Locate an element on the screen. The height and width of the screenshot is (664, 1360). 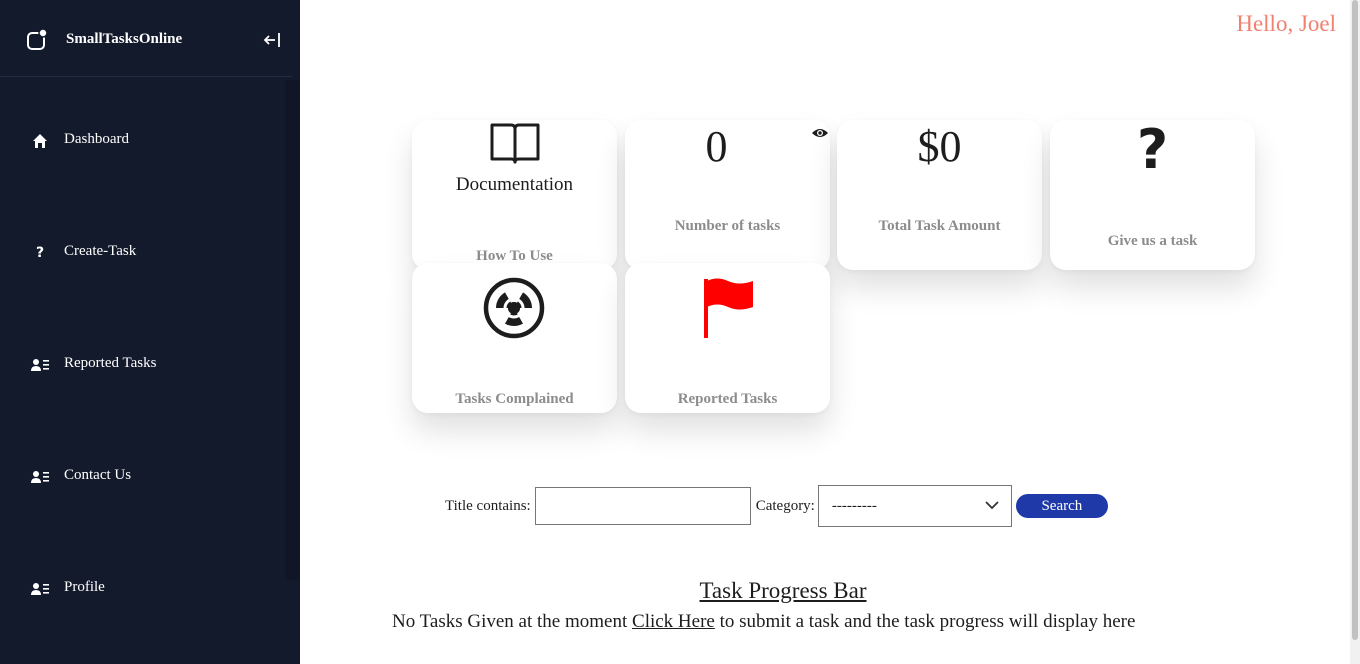
sidebar-item-label: Contact Us is located at coordinates (98, 475).